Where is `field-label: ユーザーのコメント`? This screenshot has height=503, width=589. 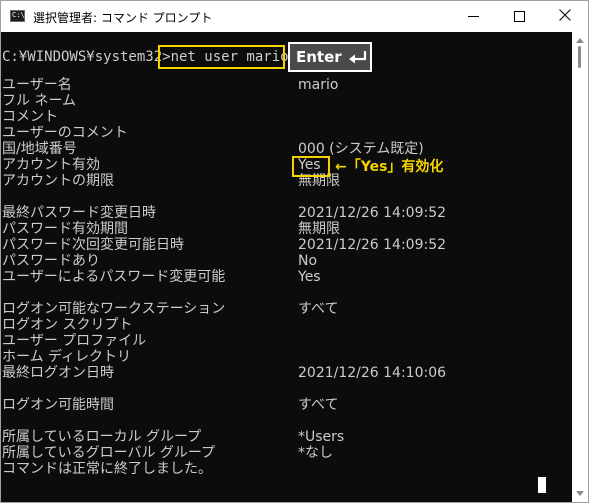 field-label: ユーザーのコメント is located at coordinates (65, 133).